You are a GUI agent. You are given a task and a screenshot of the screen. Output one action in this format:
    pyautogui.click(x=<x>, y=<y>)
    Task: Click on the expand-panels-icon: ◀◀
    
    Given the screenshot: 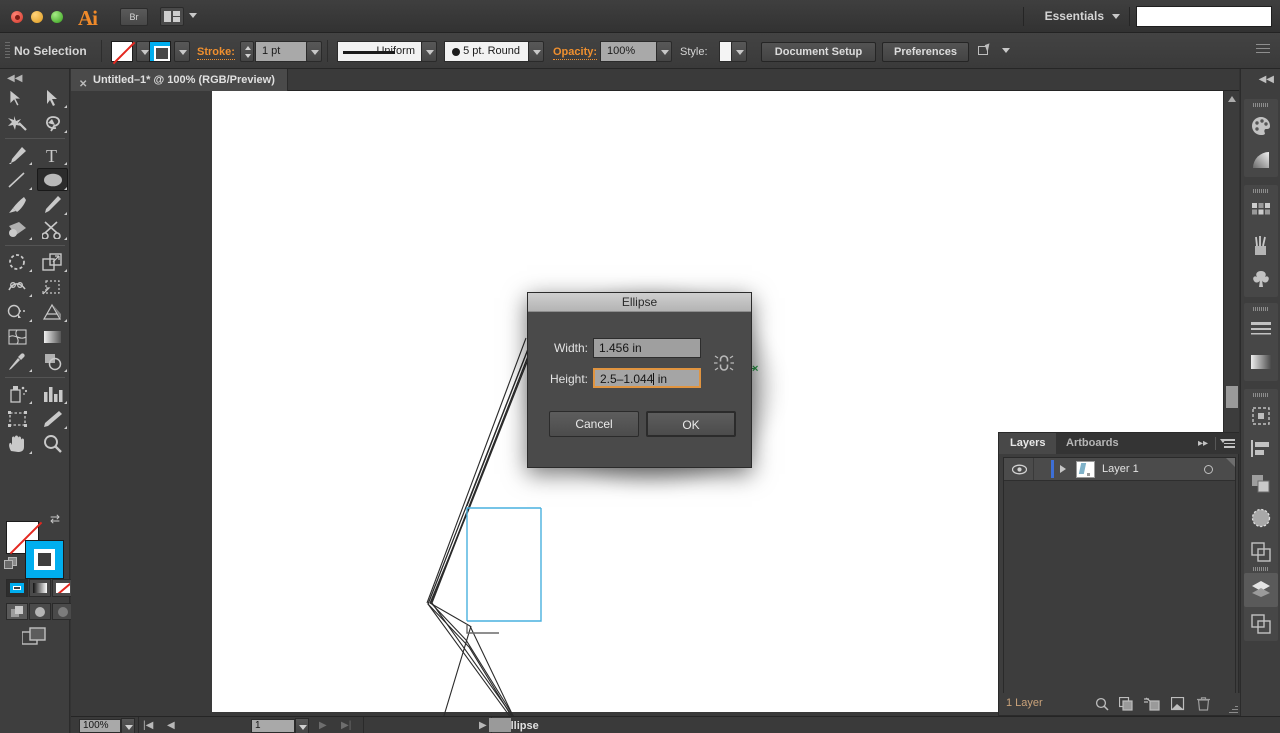 What is the action you would take?
    pyautogui.click(x=1266, y=79)
    